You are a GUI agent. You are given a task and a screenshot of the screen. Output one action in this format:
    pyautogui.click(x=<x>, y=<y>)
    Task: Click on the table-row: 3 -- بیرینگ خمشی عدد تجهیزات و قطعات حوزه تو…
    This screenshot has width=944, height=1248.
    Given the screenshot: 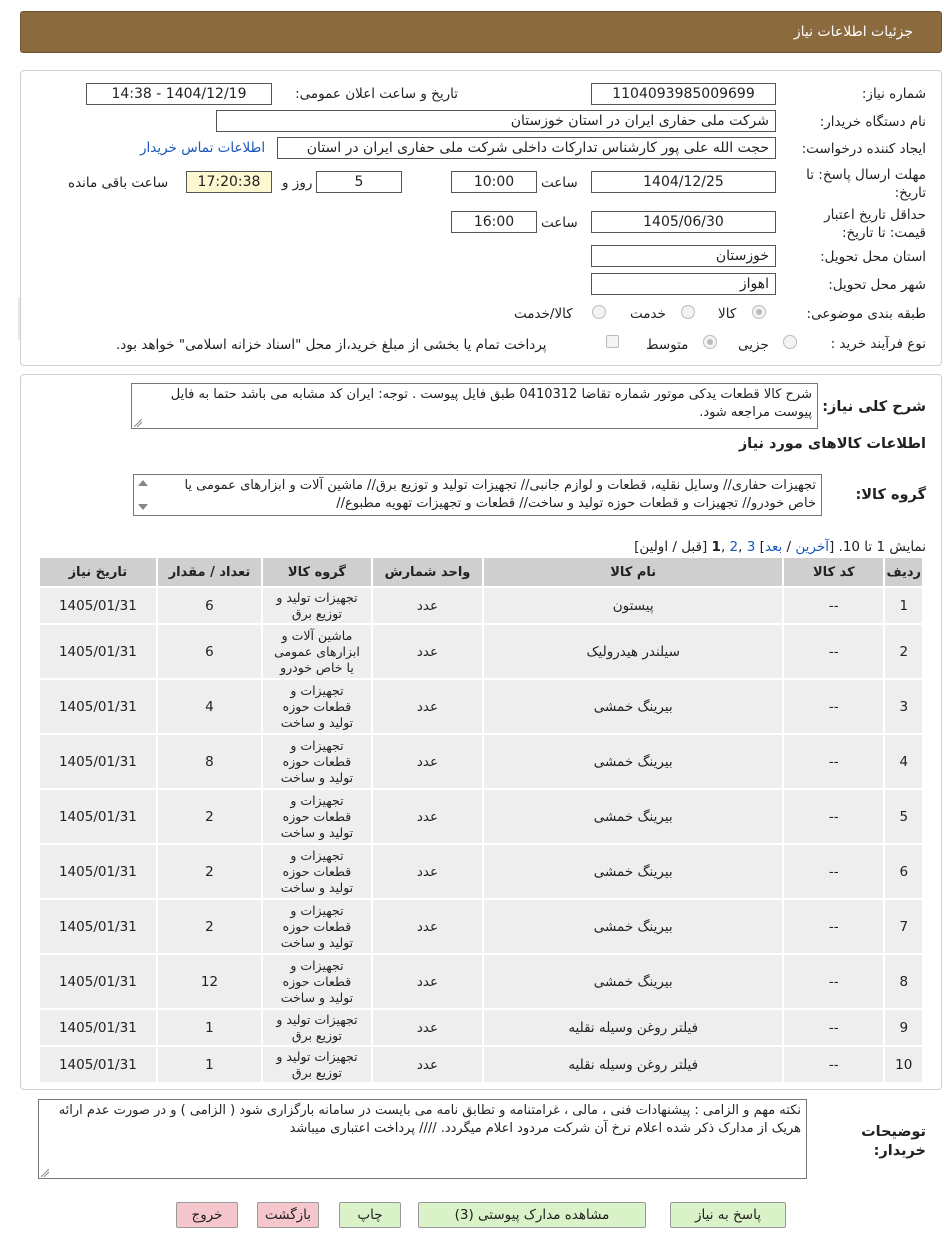 What is the action you would take?
    pyautogui.click(x=481, y=706)
    